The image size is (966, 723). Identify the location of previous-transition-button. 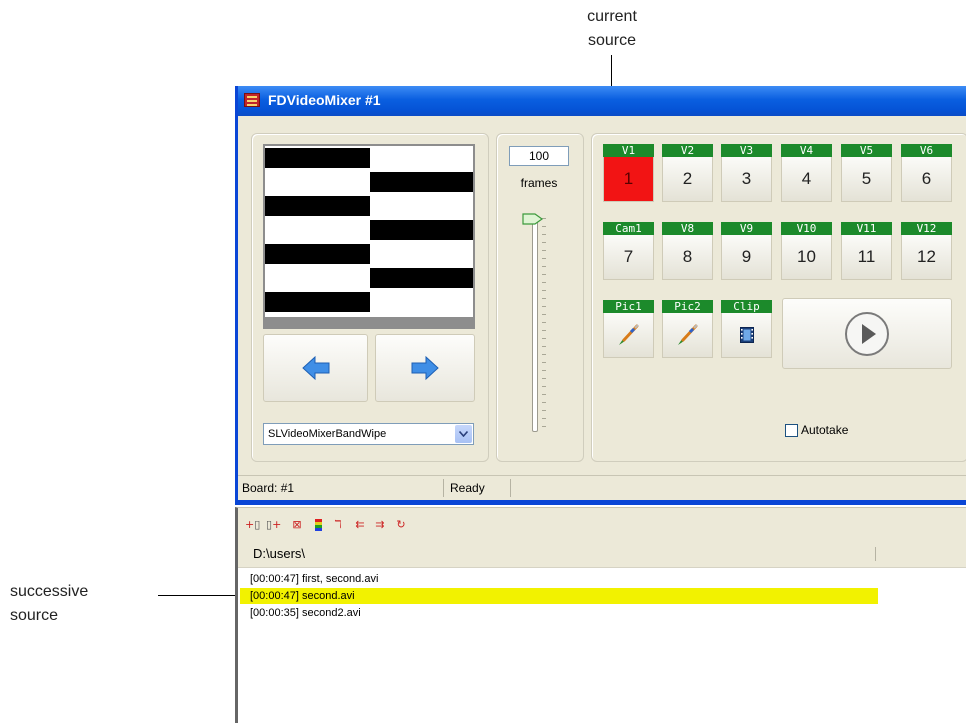
(315, 368).